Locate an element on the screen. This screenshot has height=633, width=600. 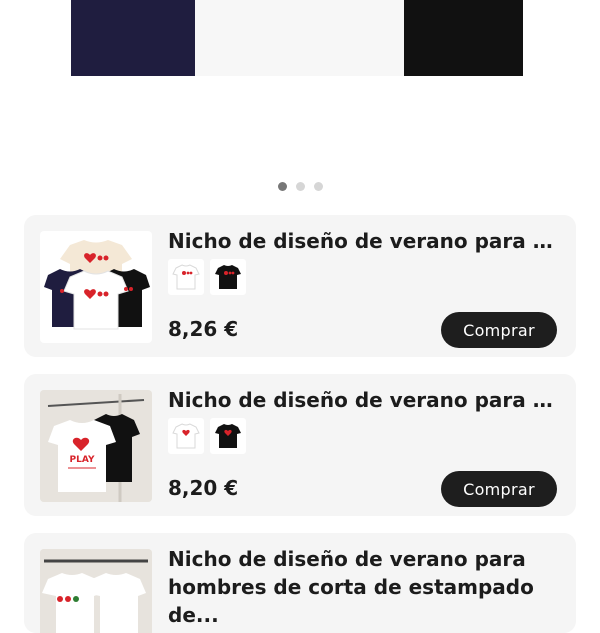
carousel-pagination is located at coordinates (300, 186).